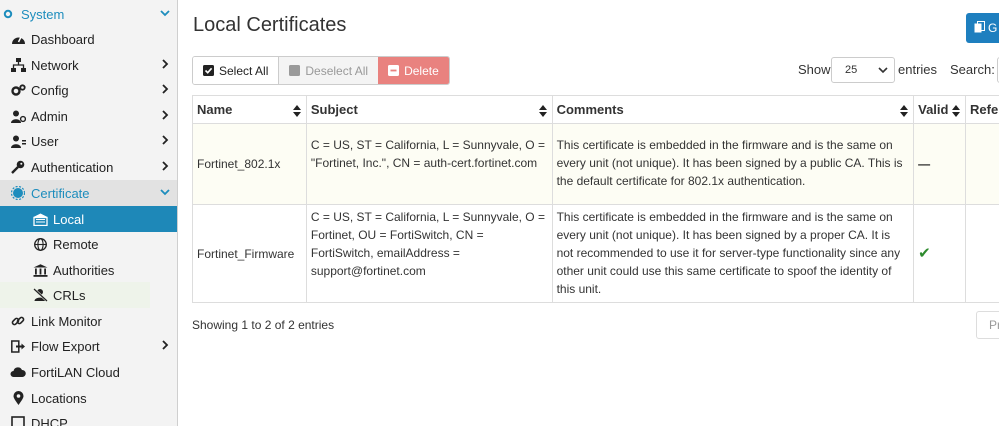 The height and width of the screenshot is (426, 999). What do you see at coordinates (334, 109) in the screenshot?
I see `column-header-label: Subject` at bounding box center [334, 109].